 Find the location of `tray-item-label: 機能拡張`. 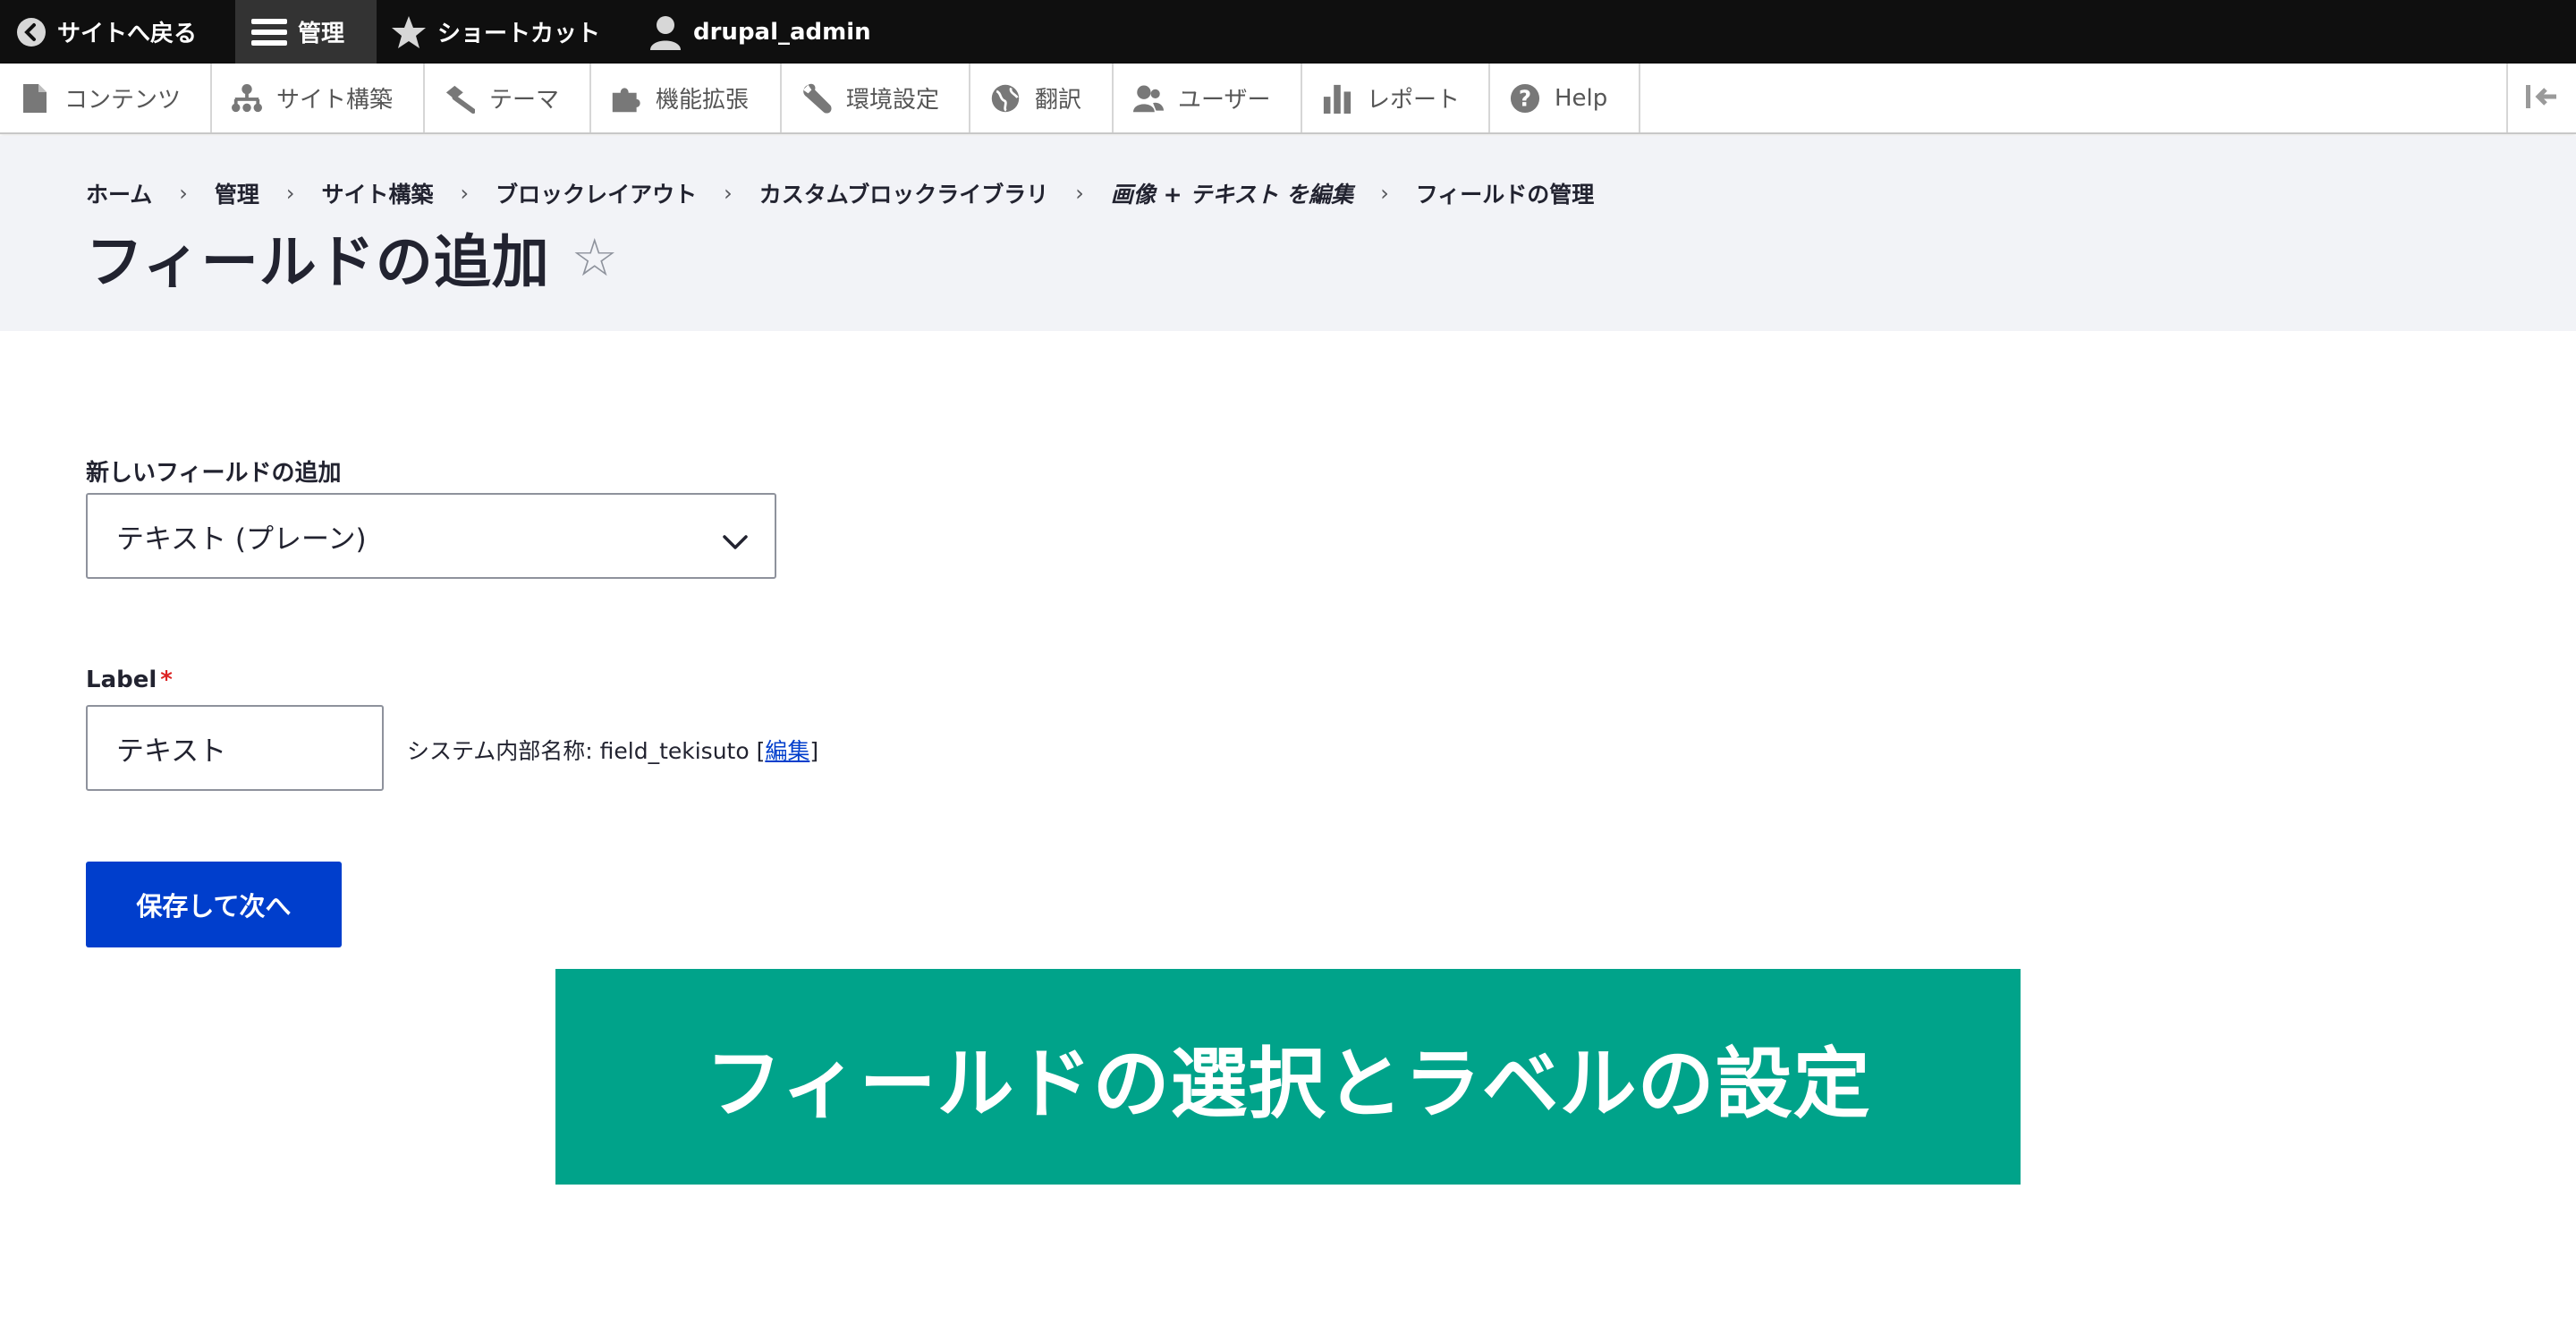

tray-item-label: 機能拡張 is located at coordinates (703, 101).